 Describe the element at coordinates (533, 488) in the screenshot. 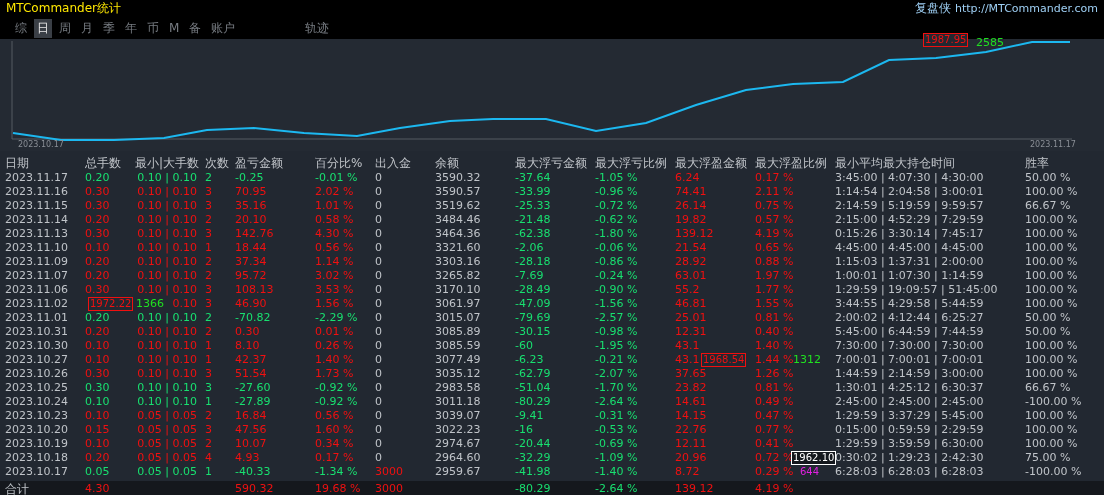

I see `table-cell: -80.29` at that location.